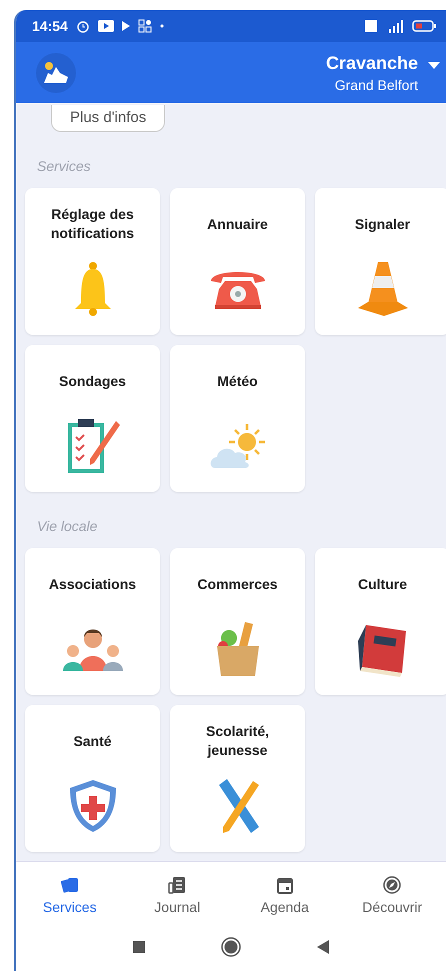 The image size is (446, 971). Describe the element at coordinates (145, 26) in the screenshot. I see `grid-icon` at that location.